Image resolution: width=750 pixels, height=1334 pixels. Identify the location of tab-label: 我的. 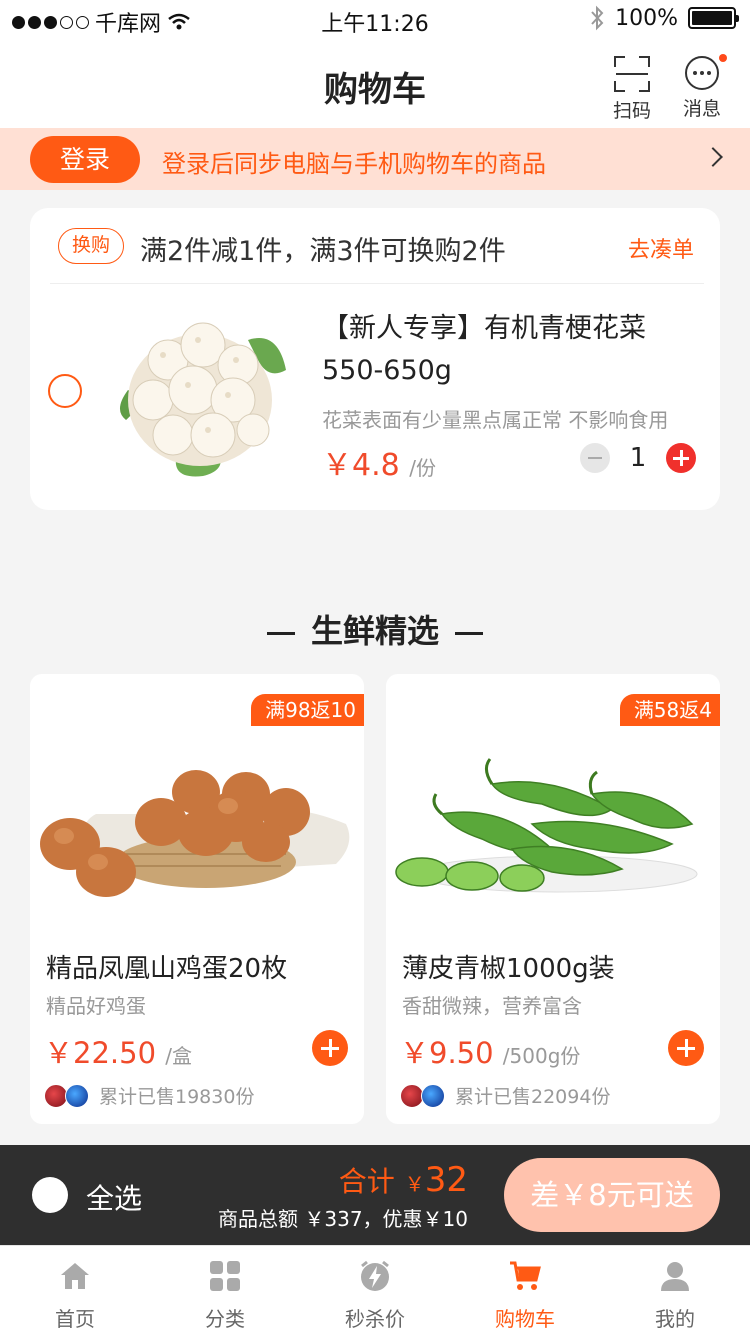
(675, 1319).